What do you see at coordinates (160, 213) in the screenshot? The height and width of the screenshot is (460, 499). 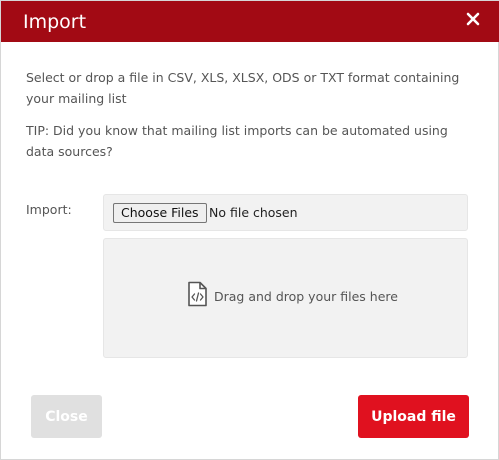 I see `choose-files-button: Choose Files` at bounding box center [160, 213].